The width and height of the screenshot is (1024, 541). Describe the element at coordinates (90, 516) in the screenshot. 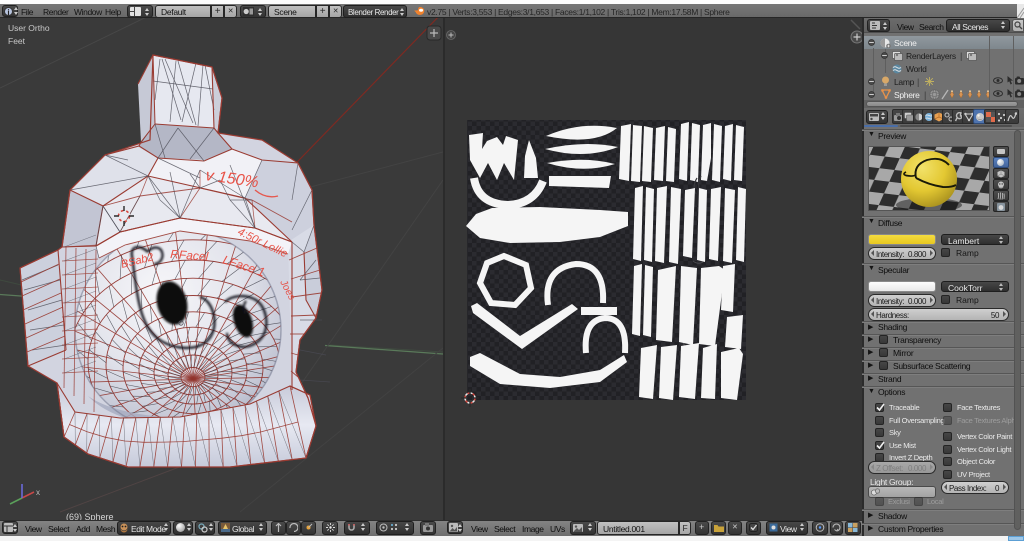

I see `svg-text: (69) Sphere` at that location.